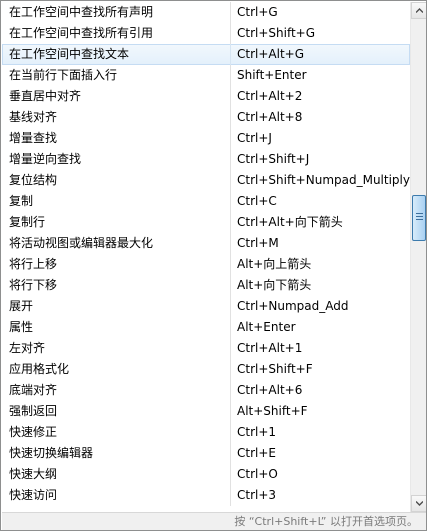 Image resolution: width=427 pixels, height=531 pixels. I want to click on shortcut-row: 垂直居中对齐 Ctrl+Alt+2, so click(206, 96).